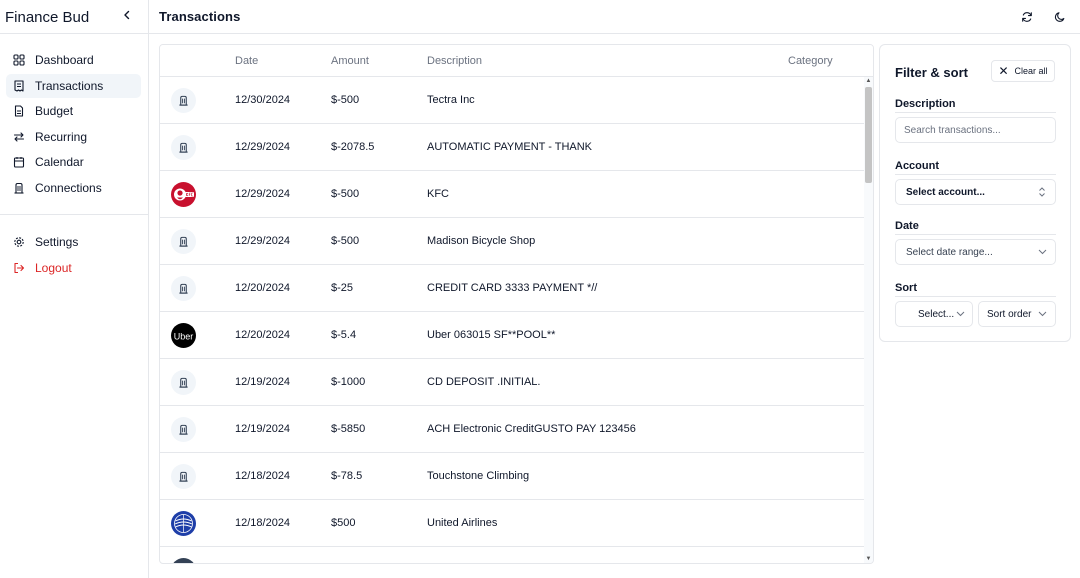 This screenshot has width=1080, height=578. What do you see at coordinates (246, 61) in the screenshot?
I see `column-header-date: Date` at bounding box center [246, 61].